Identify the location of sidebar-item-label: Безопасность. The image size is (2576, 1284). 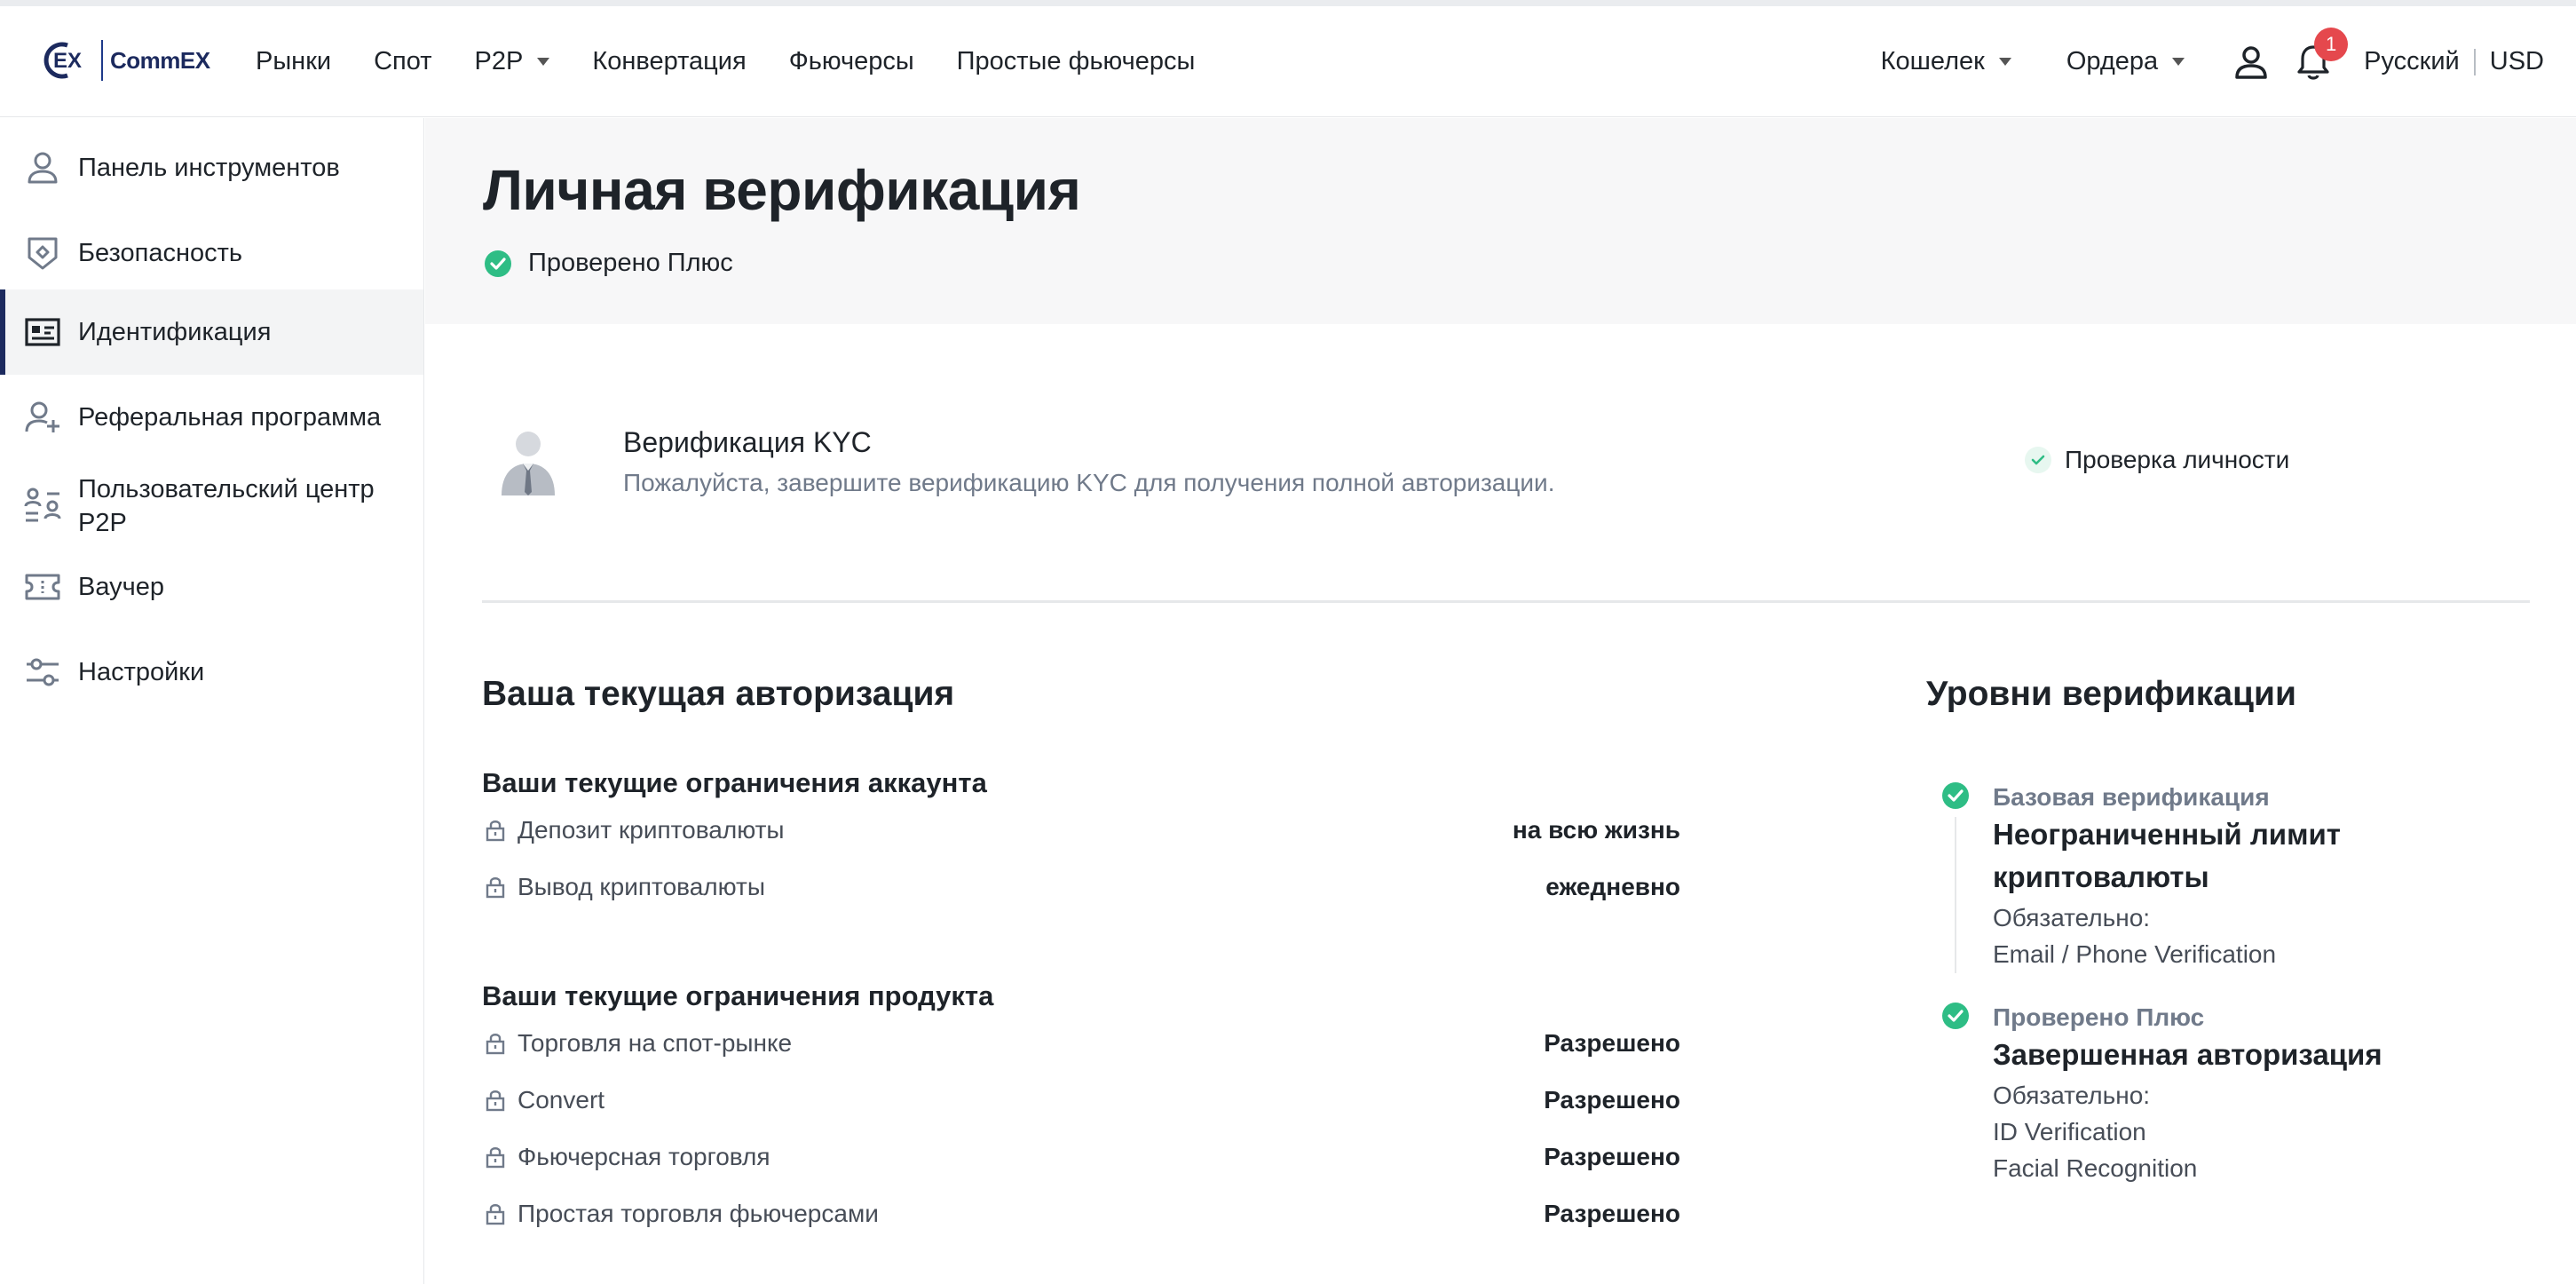
(160, 253).